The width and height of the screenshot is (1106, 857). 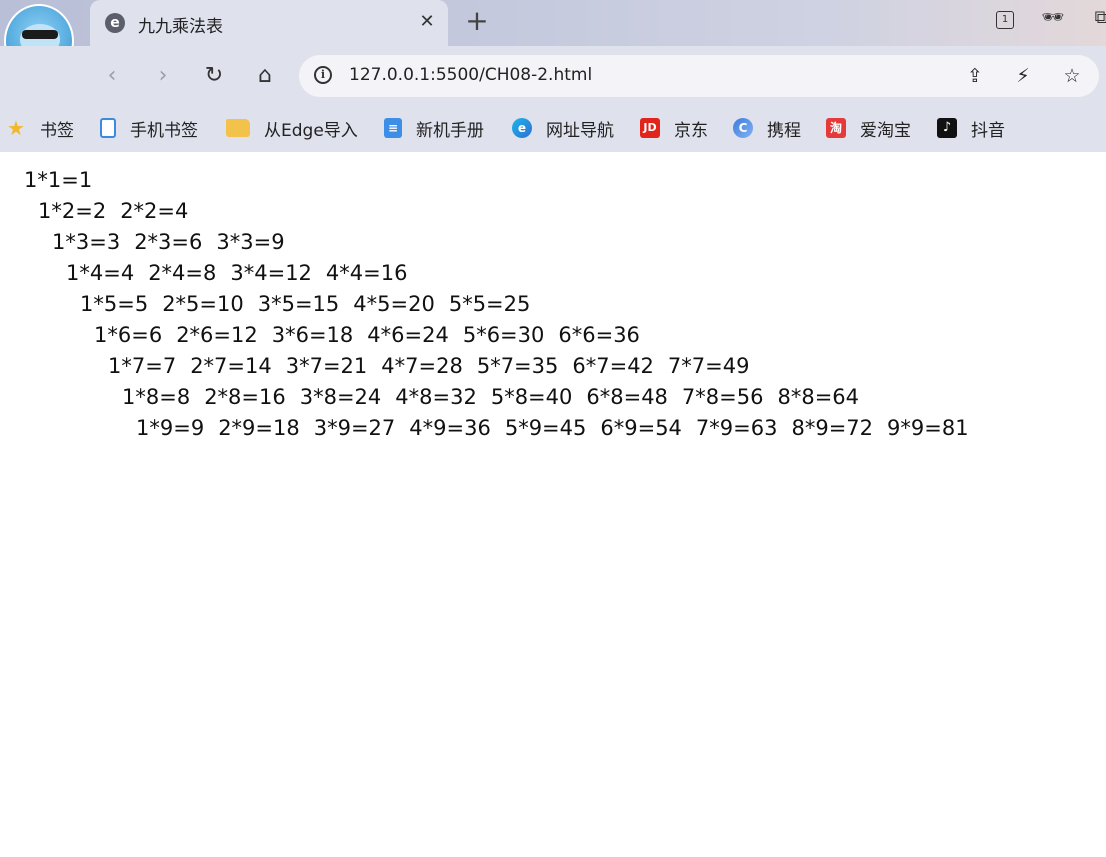 What do you see at coordinates (108, 128) in the screenshot?
I see `phone-icon` at bounding box center [108, 128].